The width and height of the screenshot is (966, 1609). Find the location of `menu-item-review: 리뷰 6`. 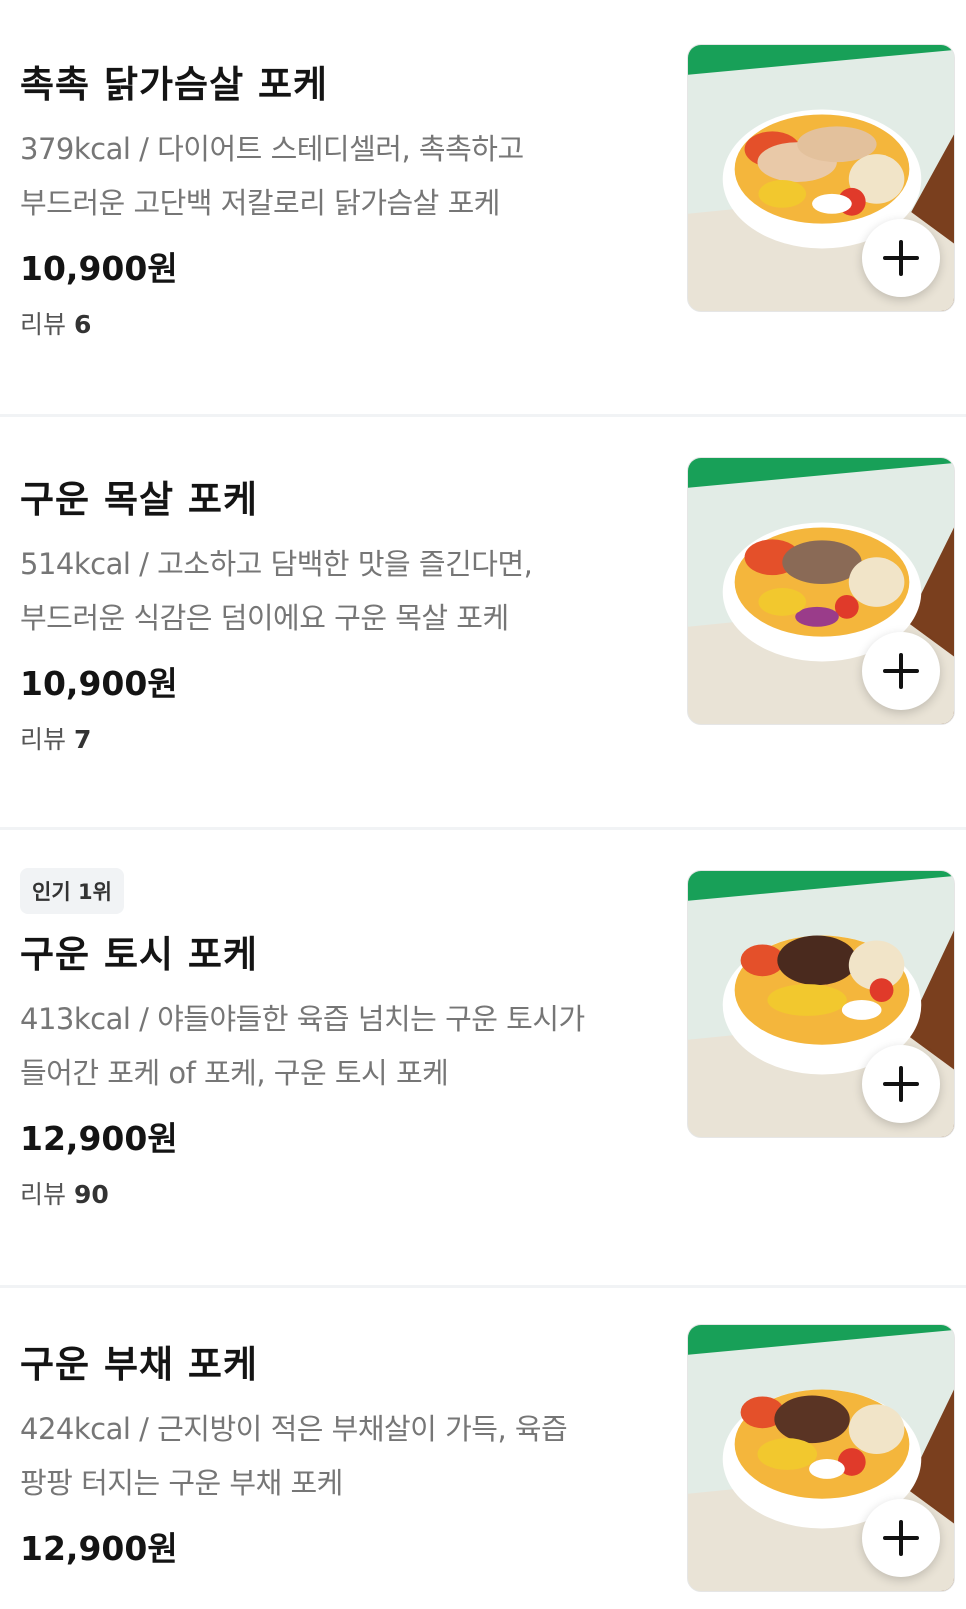

menu-item-review: 리뷰 6 is located at coordinates (340, 325).